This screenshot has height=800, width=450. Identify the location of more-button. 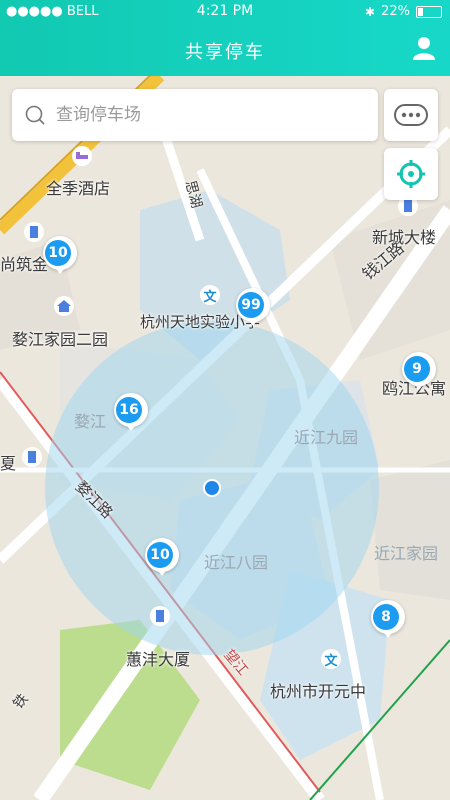
(411, 115).